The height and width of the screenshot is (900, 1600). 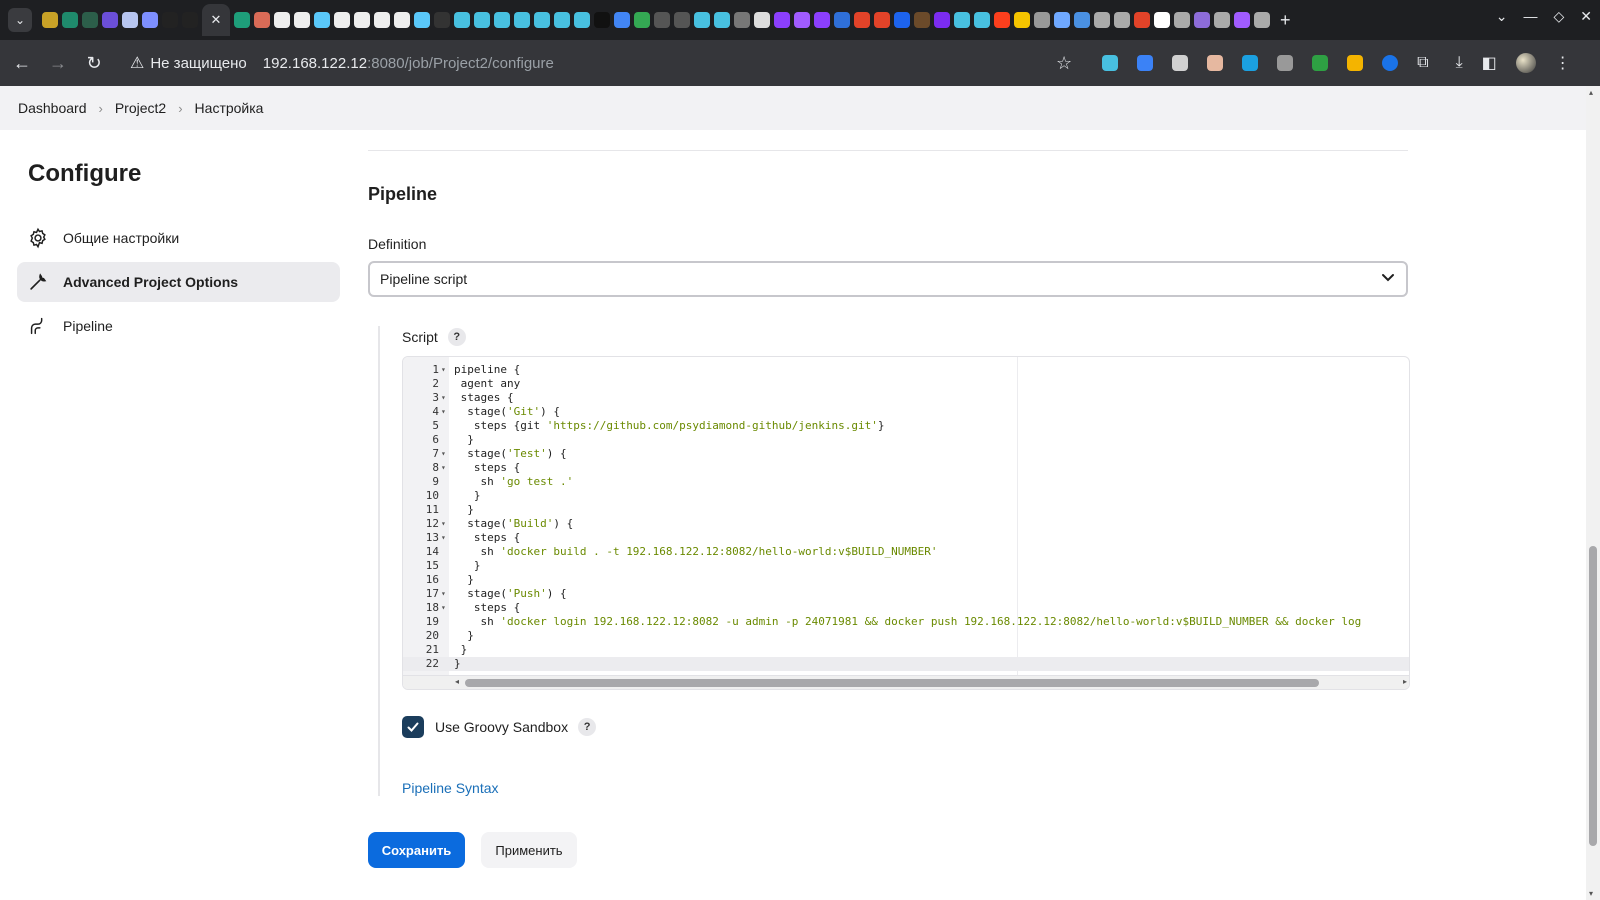 I want to click on sandbox-checkbox, so click(x=413, y=727).